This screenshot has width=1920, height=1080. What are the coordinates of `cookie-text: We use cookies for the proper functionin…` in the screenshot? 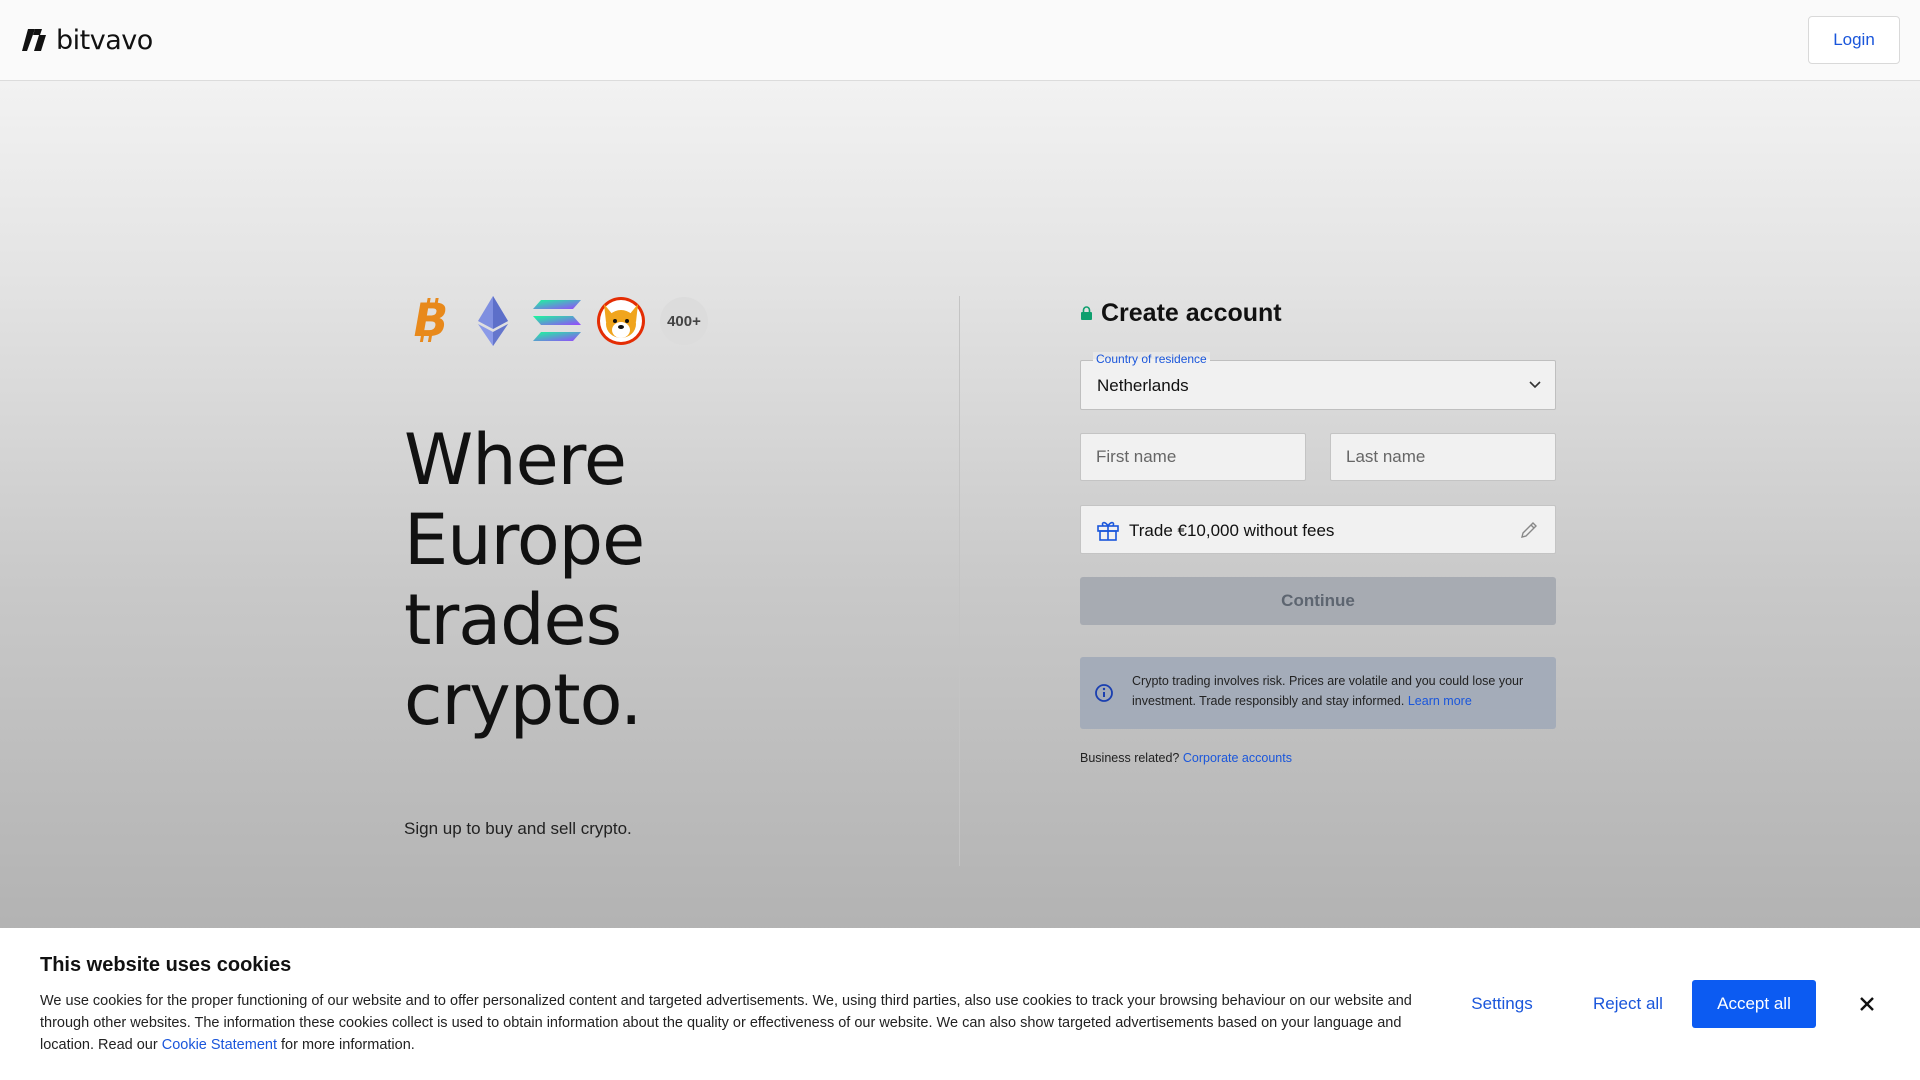 It's located at (730, 1023).